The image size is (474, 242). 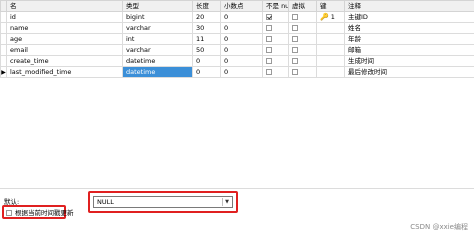 I want to click on field-name-cell: id, so click(x=64, y=17).